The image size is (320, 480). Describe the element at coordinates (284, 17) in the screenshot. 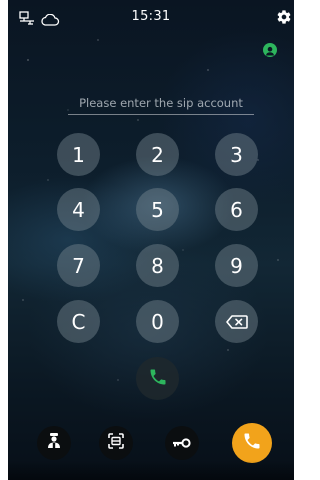

I see `gear-icon` at that location.